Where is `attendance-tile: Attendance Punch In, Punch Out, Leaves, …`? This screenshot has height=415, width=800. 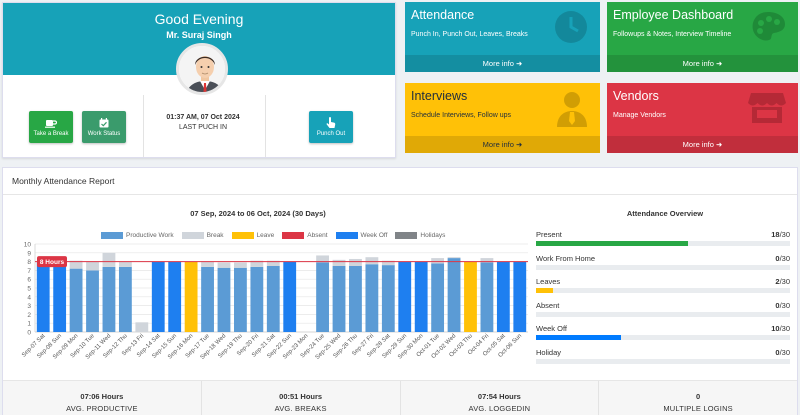 attendance-tile: Attendance Punch In, Punch Out, Leaves, … is located at coordinates (502, 37).